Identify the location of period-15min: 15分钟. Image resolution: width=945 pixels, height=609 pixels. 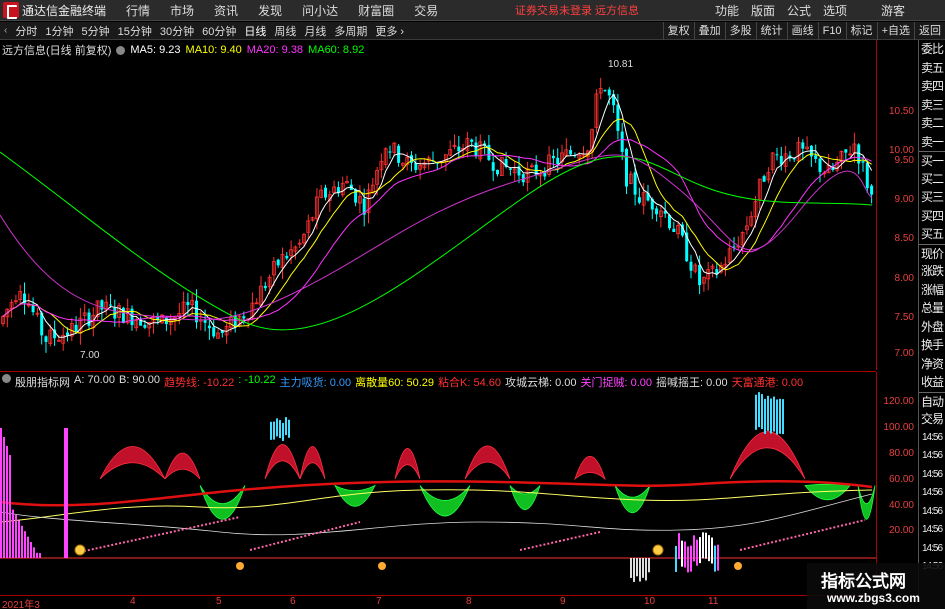
(135, 31).